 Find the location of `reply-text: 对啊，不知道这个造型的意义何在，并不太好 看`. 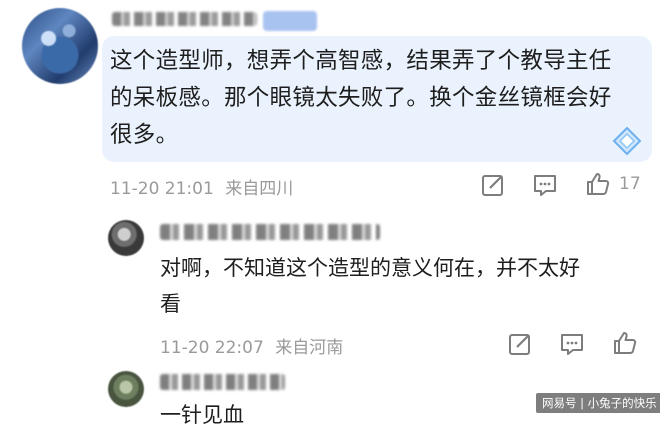

reply-text: 对啊，不知道这个造型的意义何在，并不太好 看 is located at coordinates (370, 286).